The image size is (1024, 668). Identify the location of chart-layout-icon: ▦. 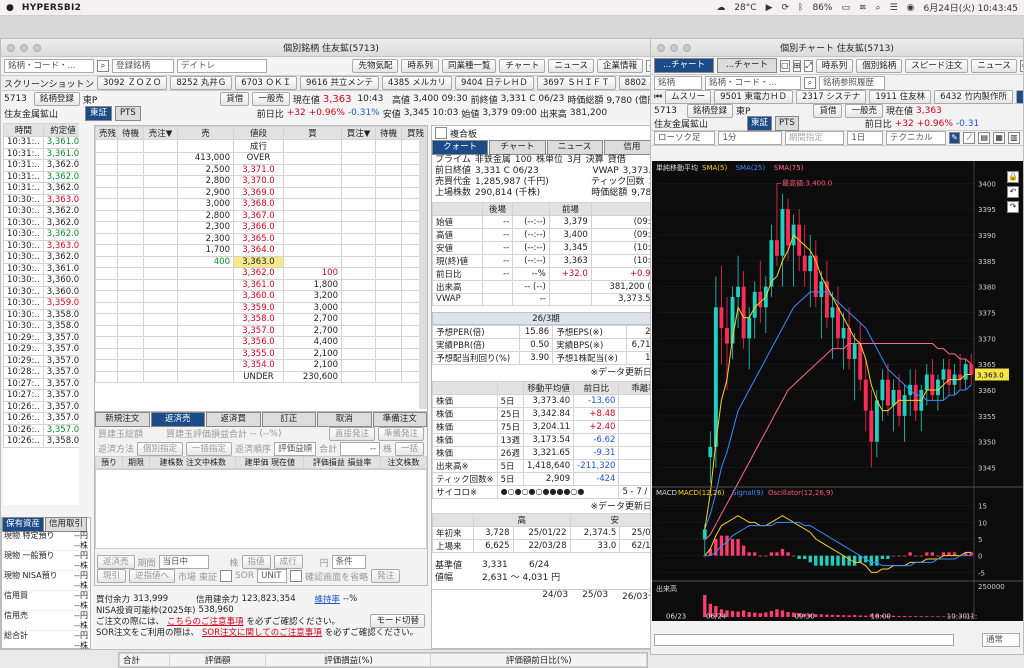
(999, 138).